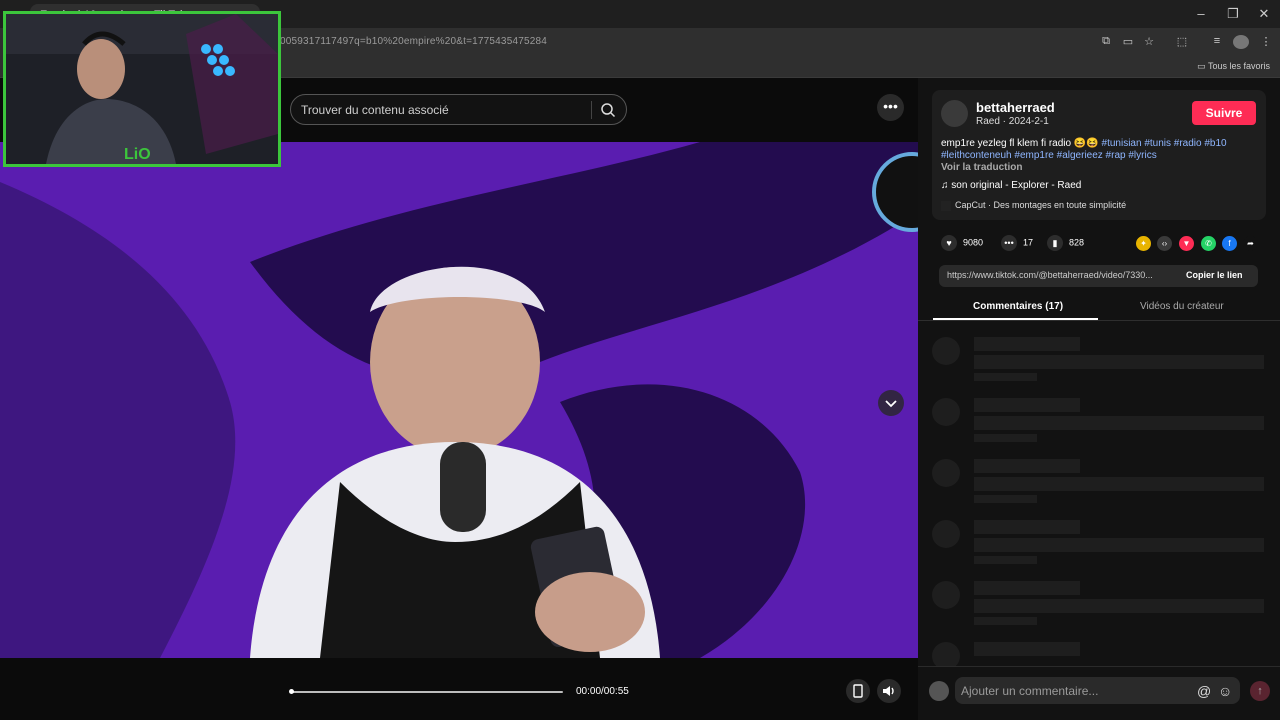 The image size is (1280, 720). Describe the element at coordinates (982, 167) in the screenshot. I see `see-translation-link: Voir la traduction` at that location.